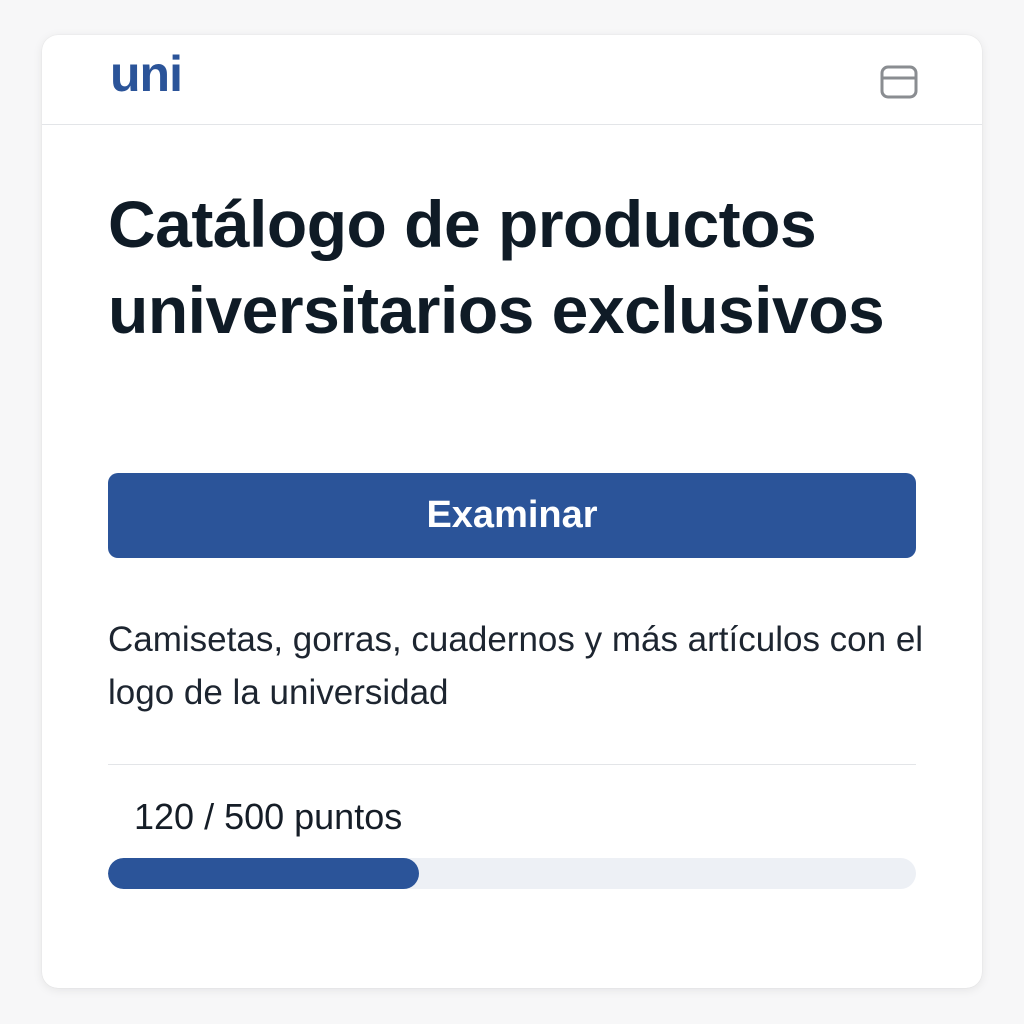 The image size is (1024, 1024). I want to click on window-icon, so click(899, 82).